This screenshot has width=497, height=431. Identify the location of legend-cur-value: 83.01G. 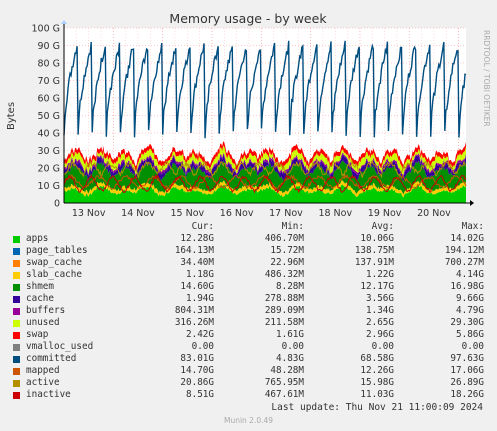
(197, 358).